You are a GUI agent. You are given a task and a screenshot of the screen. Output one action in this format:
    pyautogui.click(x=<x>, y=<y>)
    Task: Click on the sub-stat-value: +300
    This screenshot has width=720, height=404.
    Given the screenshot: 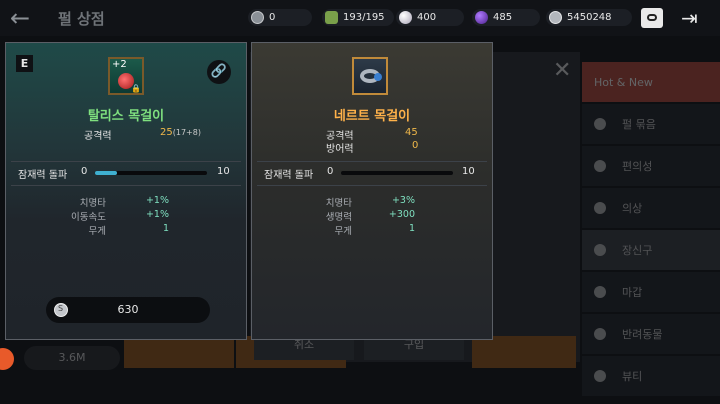 What is the action you would take?
    pyautogui.click(x=401, y=214)
    